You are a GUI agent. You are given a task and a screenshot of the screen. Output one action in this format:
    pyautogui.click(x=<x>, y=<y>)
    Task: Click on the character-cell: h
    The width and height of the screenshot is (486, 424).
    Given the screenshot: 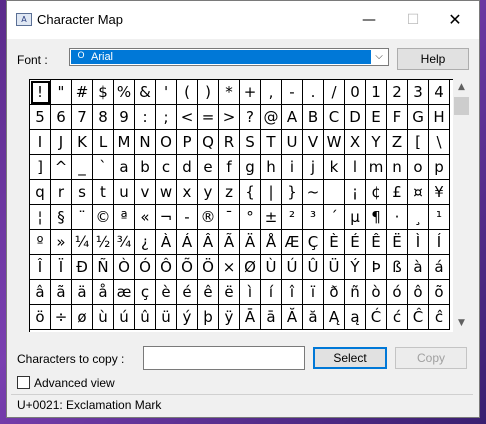 What is the action you would take?
    pyautogui.click(x=271, y=167)
    